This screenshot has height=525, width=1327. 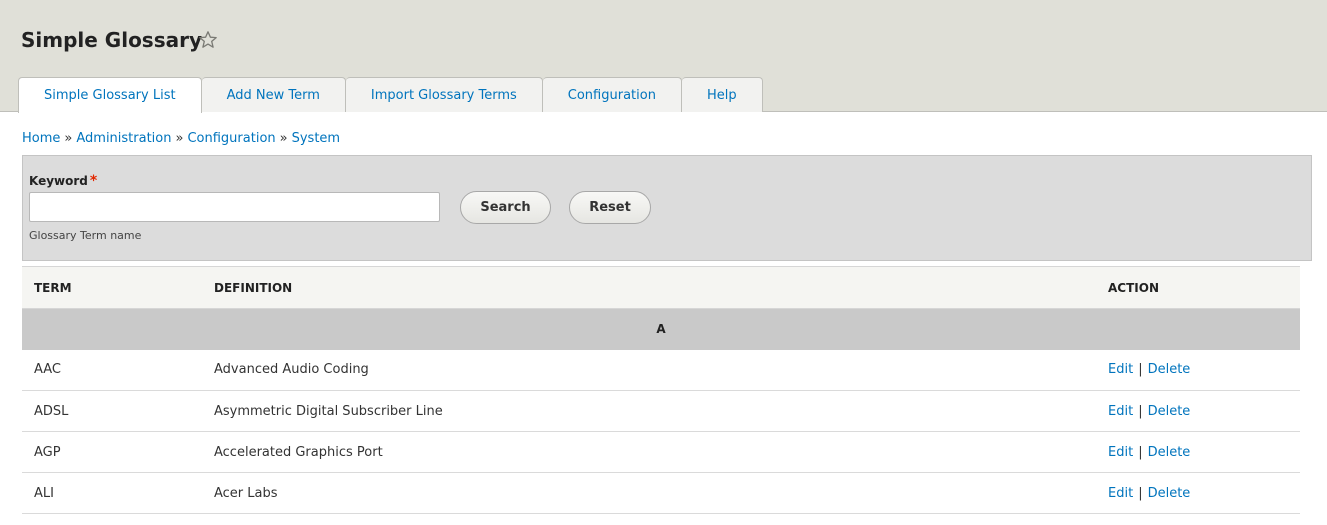 I want to click on term-cell: AAC, so click(x=118, y=370).